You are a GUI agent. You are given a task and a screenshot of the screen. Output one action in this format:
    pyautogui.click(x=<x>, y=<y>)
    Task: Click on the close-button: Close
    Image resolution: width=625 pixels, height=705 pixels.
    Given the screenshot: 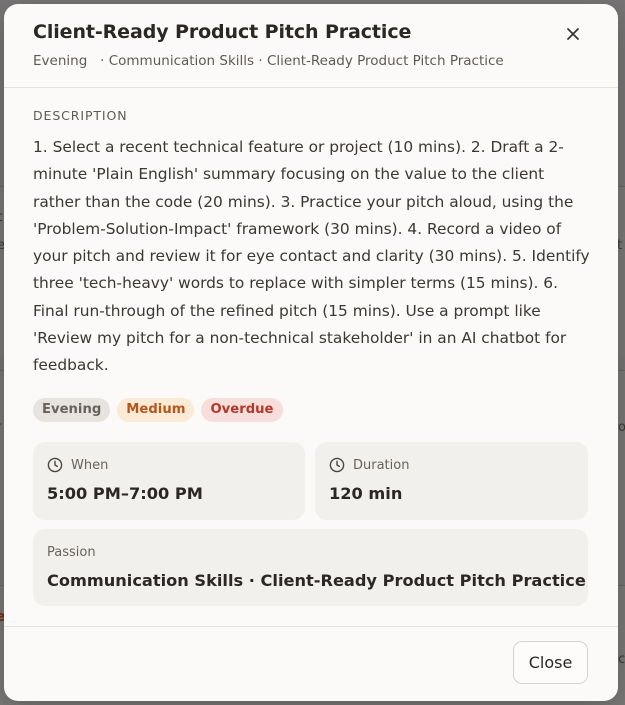 What is the action you would take?
    pyautogui.click(x=550, y=662)
    